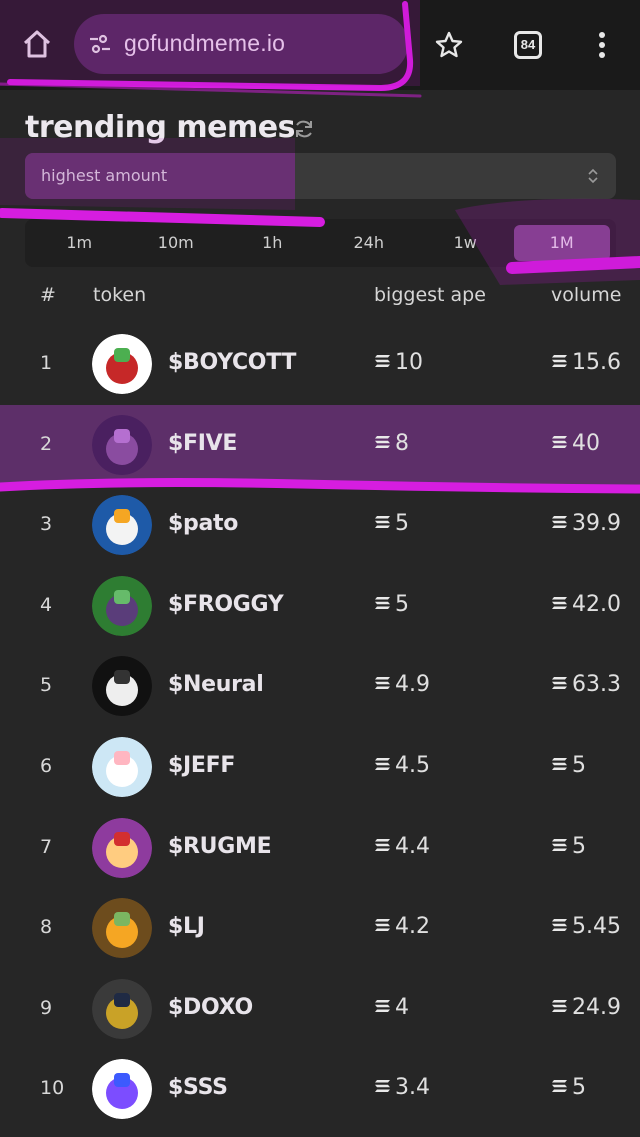 This screenshot has height=1137, width=640. What do you see at coordinates (216, 684) in the screenshot?
I see `token-name: $Neural` at bounding box center [216, 684].